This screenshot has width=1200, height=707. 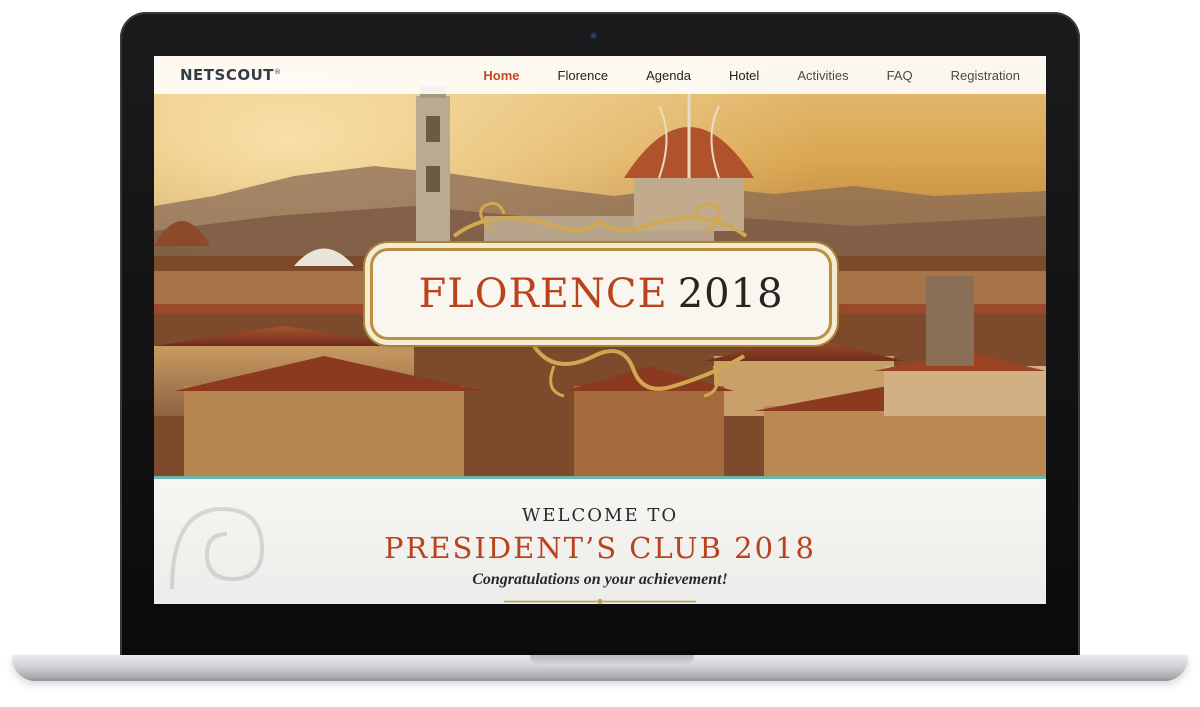 What do you see at coordinates (744, 75) in the screenshot?
I see `nav-item-hotel: Hotel` at bounding box center [744, 75].